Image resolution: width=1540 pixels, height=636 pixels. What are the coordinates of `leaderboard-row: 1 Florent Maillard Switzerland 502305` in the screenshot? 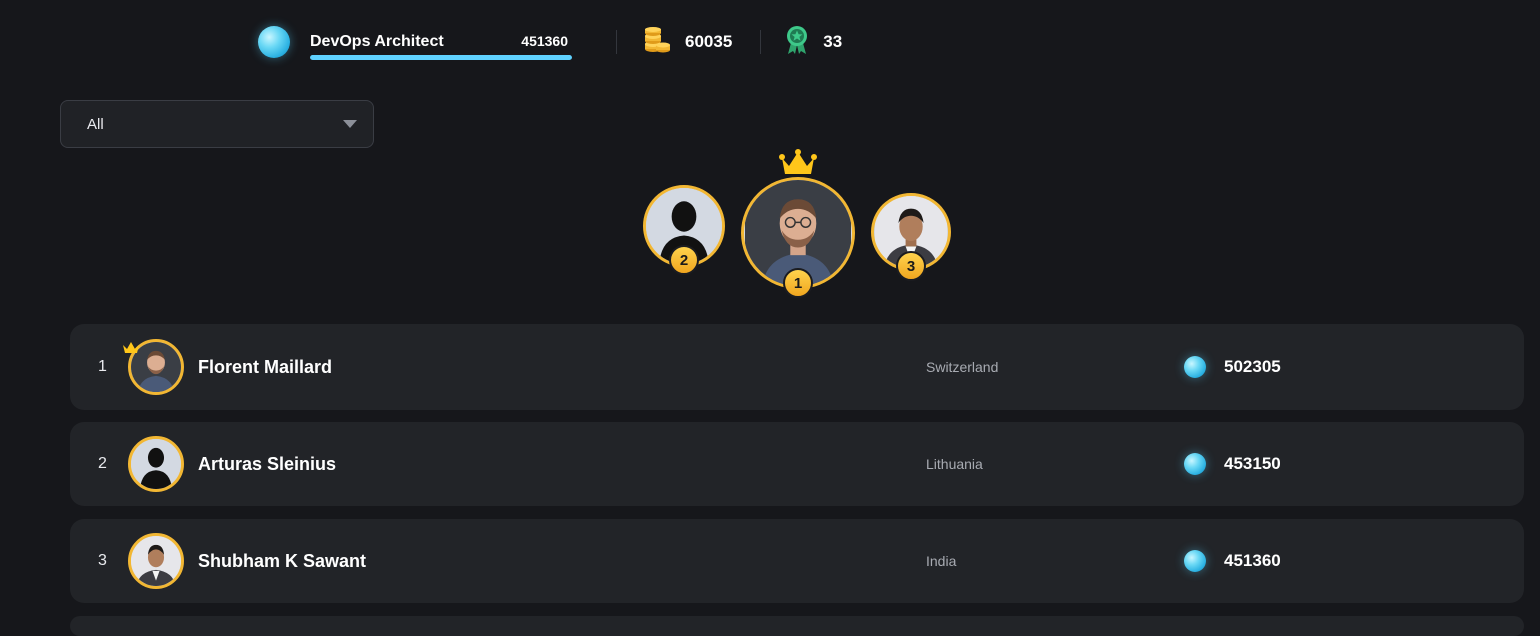 It's located at (797, 367).